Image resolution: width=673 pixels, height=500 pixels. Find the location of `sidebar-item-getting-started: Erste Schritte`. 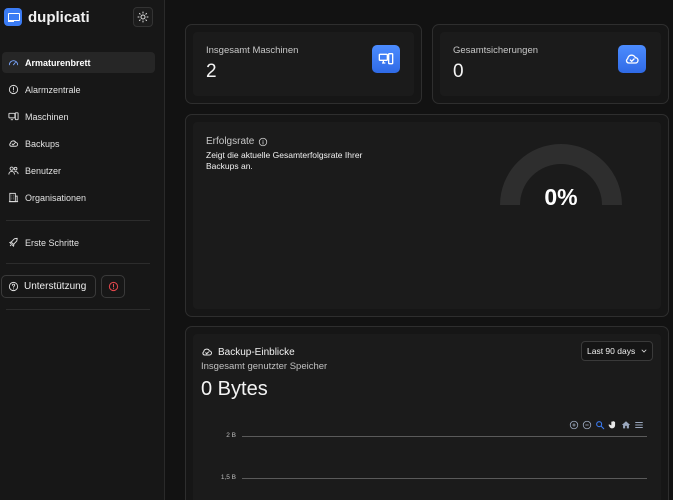

sidebar-item-getting-started: Erste Schritte is located at coordinates (78, 242).